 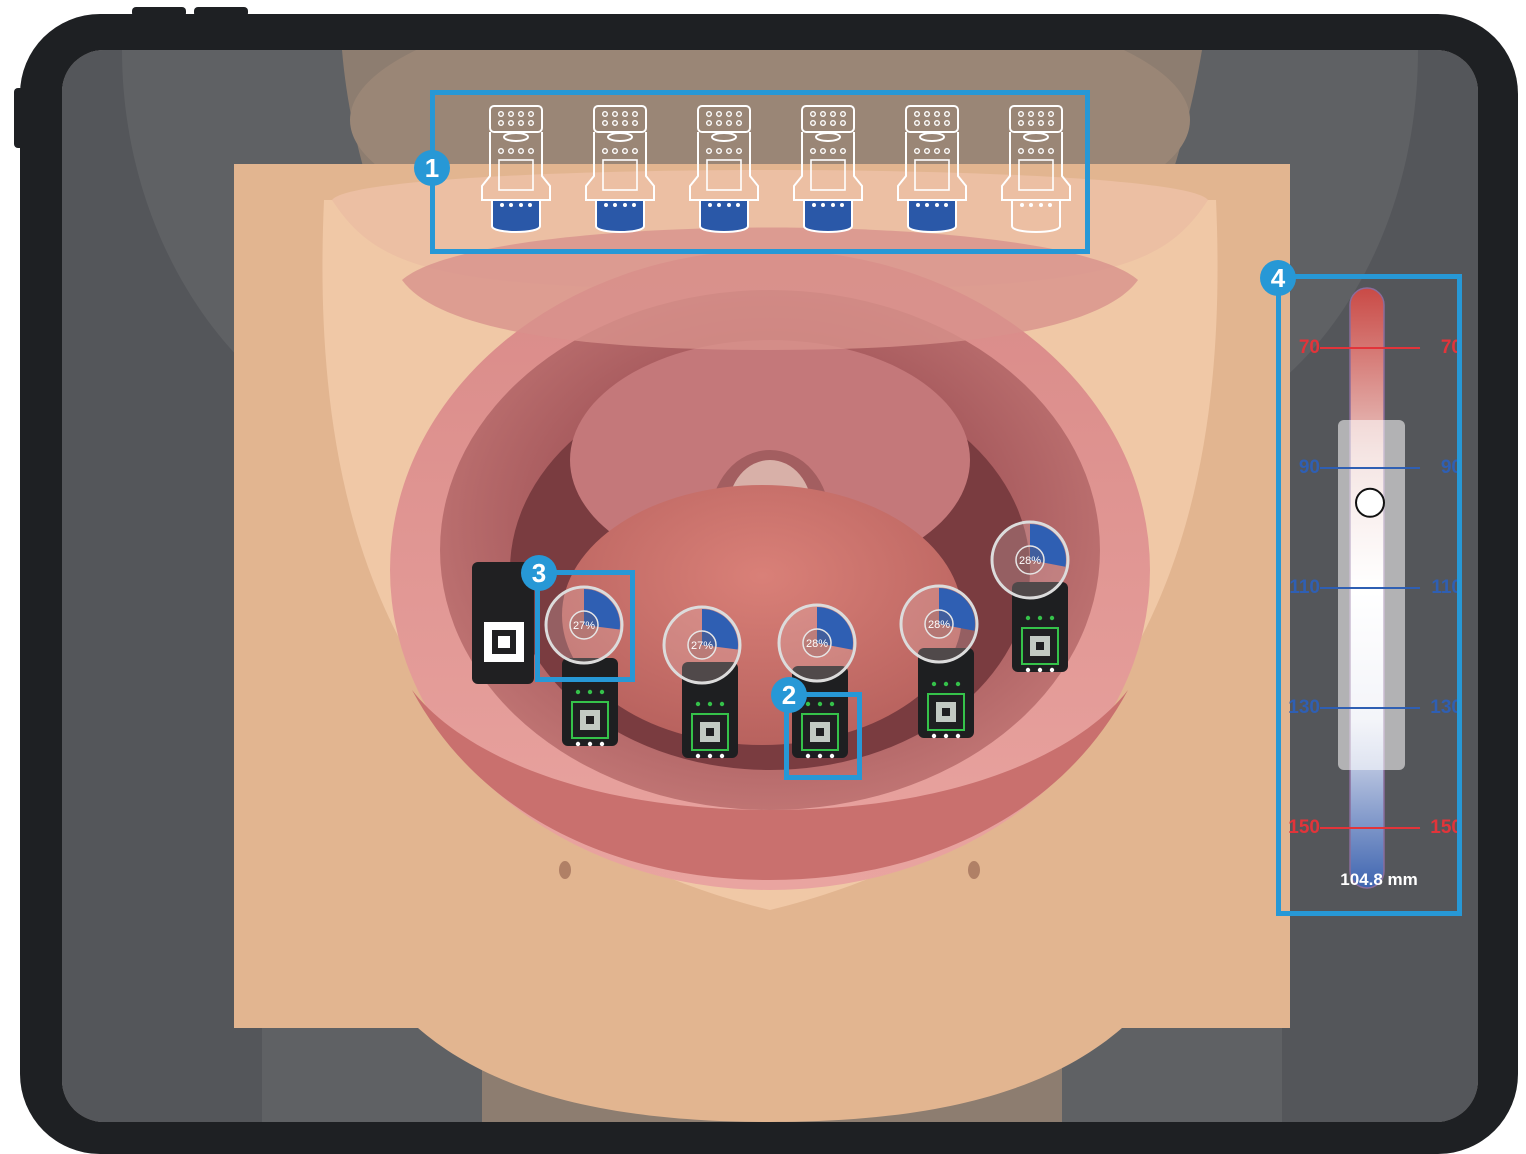 I want to click on progress-label: 27%, so click(x=702, y=646).